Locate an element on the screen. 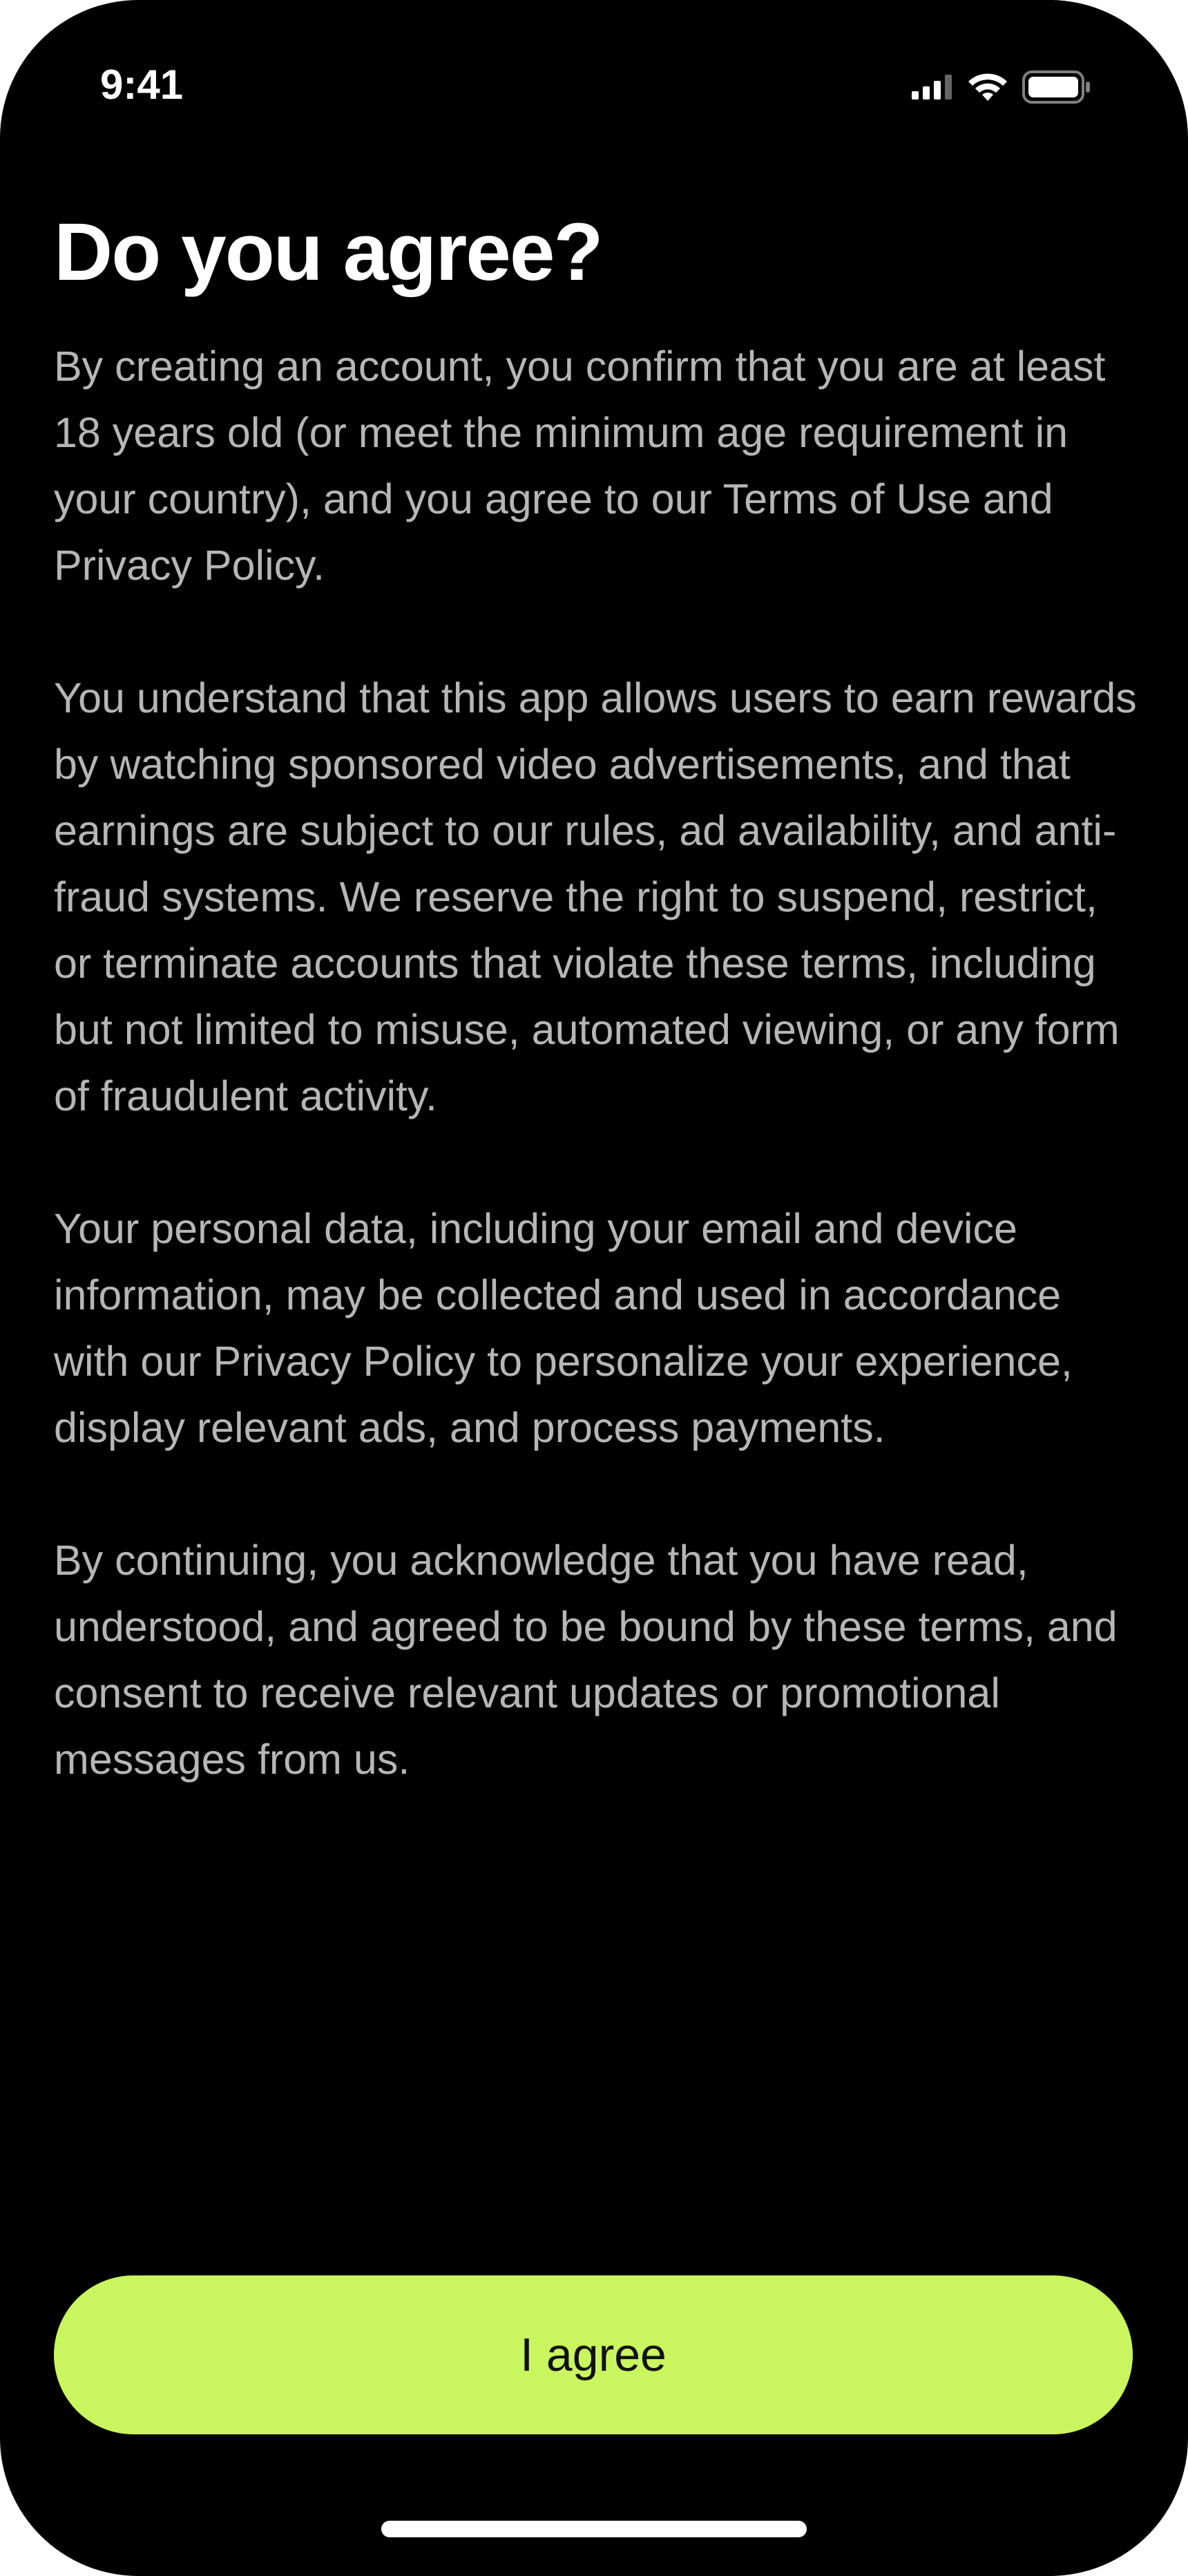 The width and height of the screenshot is (1188, 2576). agree-button: I agree is located at coordinates (593, 2354).